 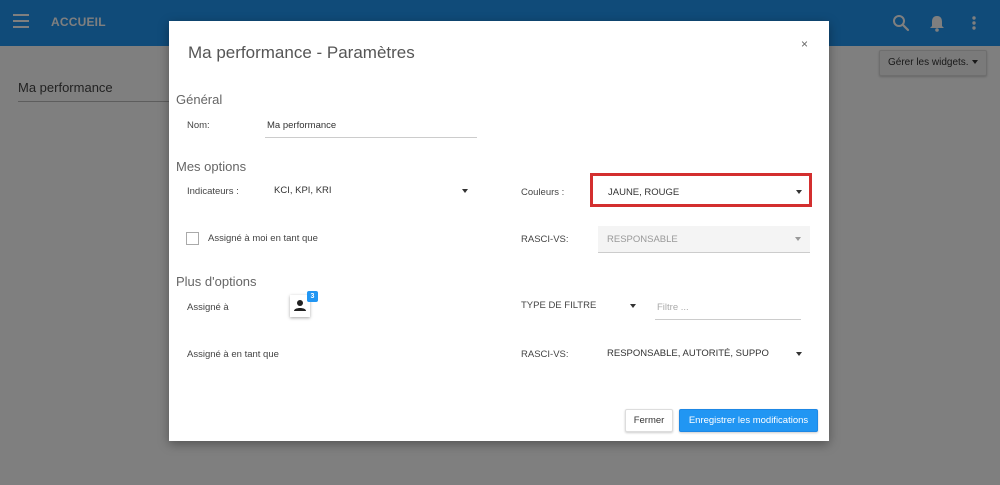 I want to click on name-value: Ma performance, so click(x=302, y=125).